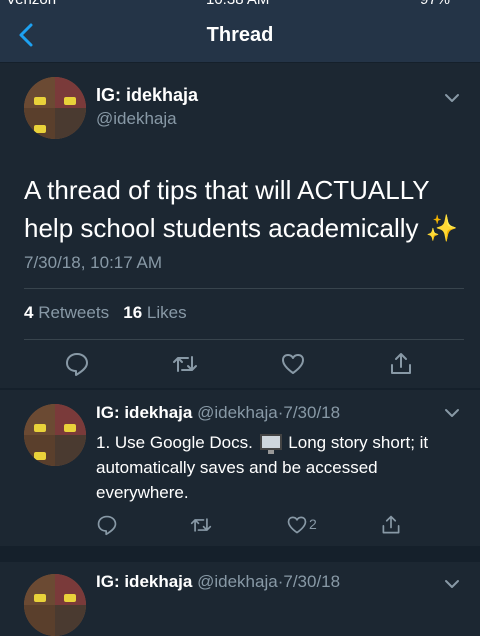 This screenshot has height=636, width=480. I want to click on retweets-stat: 4 Retweets, so click(66, 312).